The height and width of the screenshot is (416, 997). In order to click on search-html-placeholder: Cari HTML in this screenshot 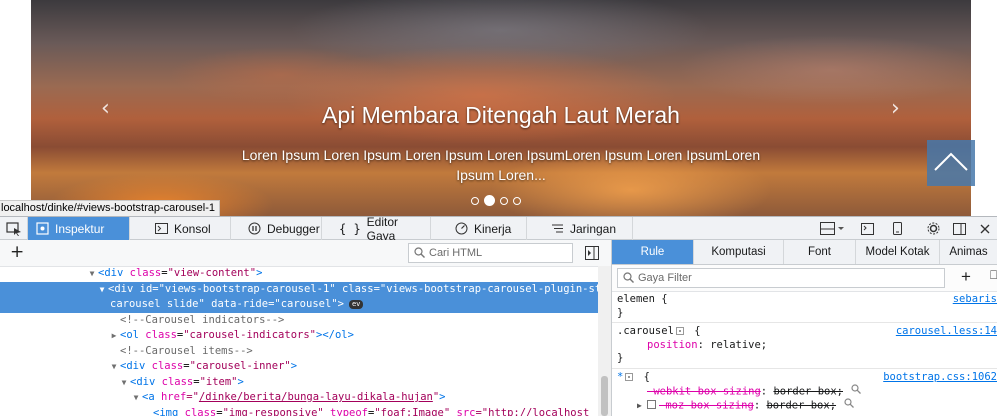, I will do `click(456, 253)`.